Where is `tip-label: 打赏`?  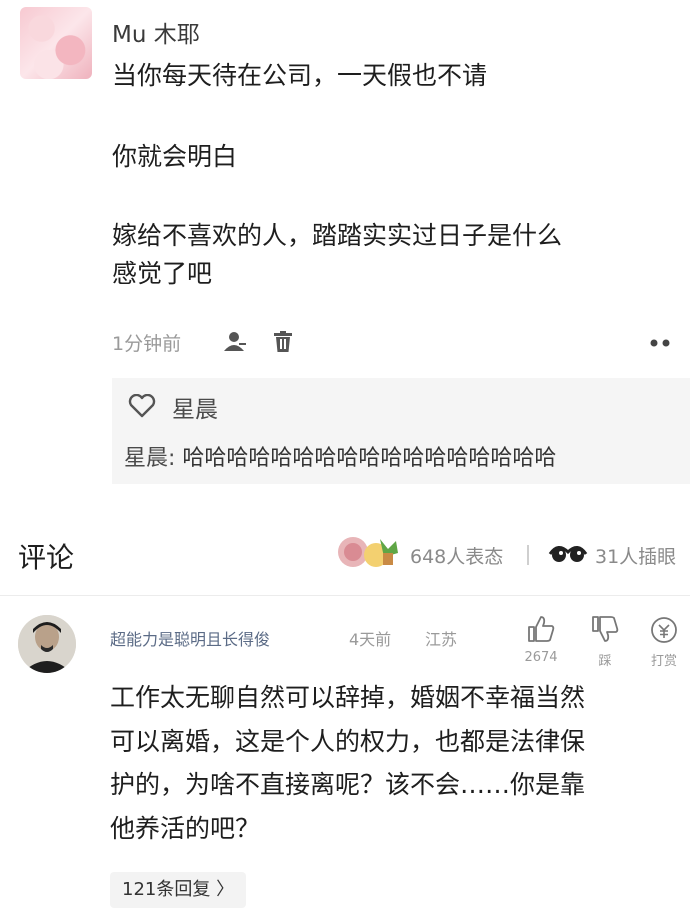 tip-label: 打赏 is located at coordinates (663, 661).